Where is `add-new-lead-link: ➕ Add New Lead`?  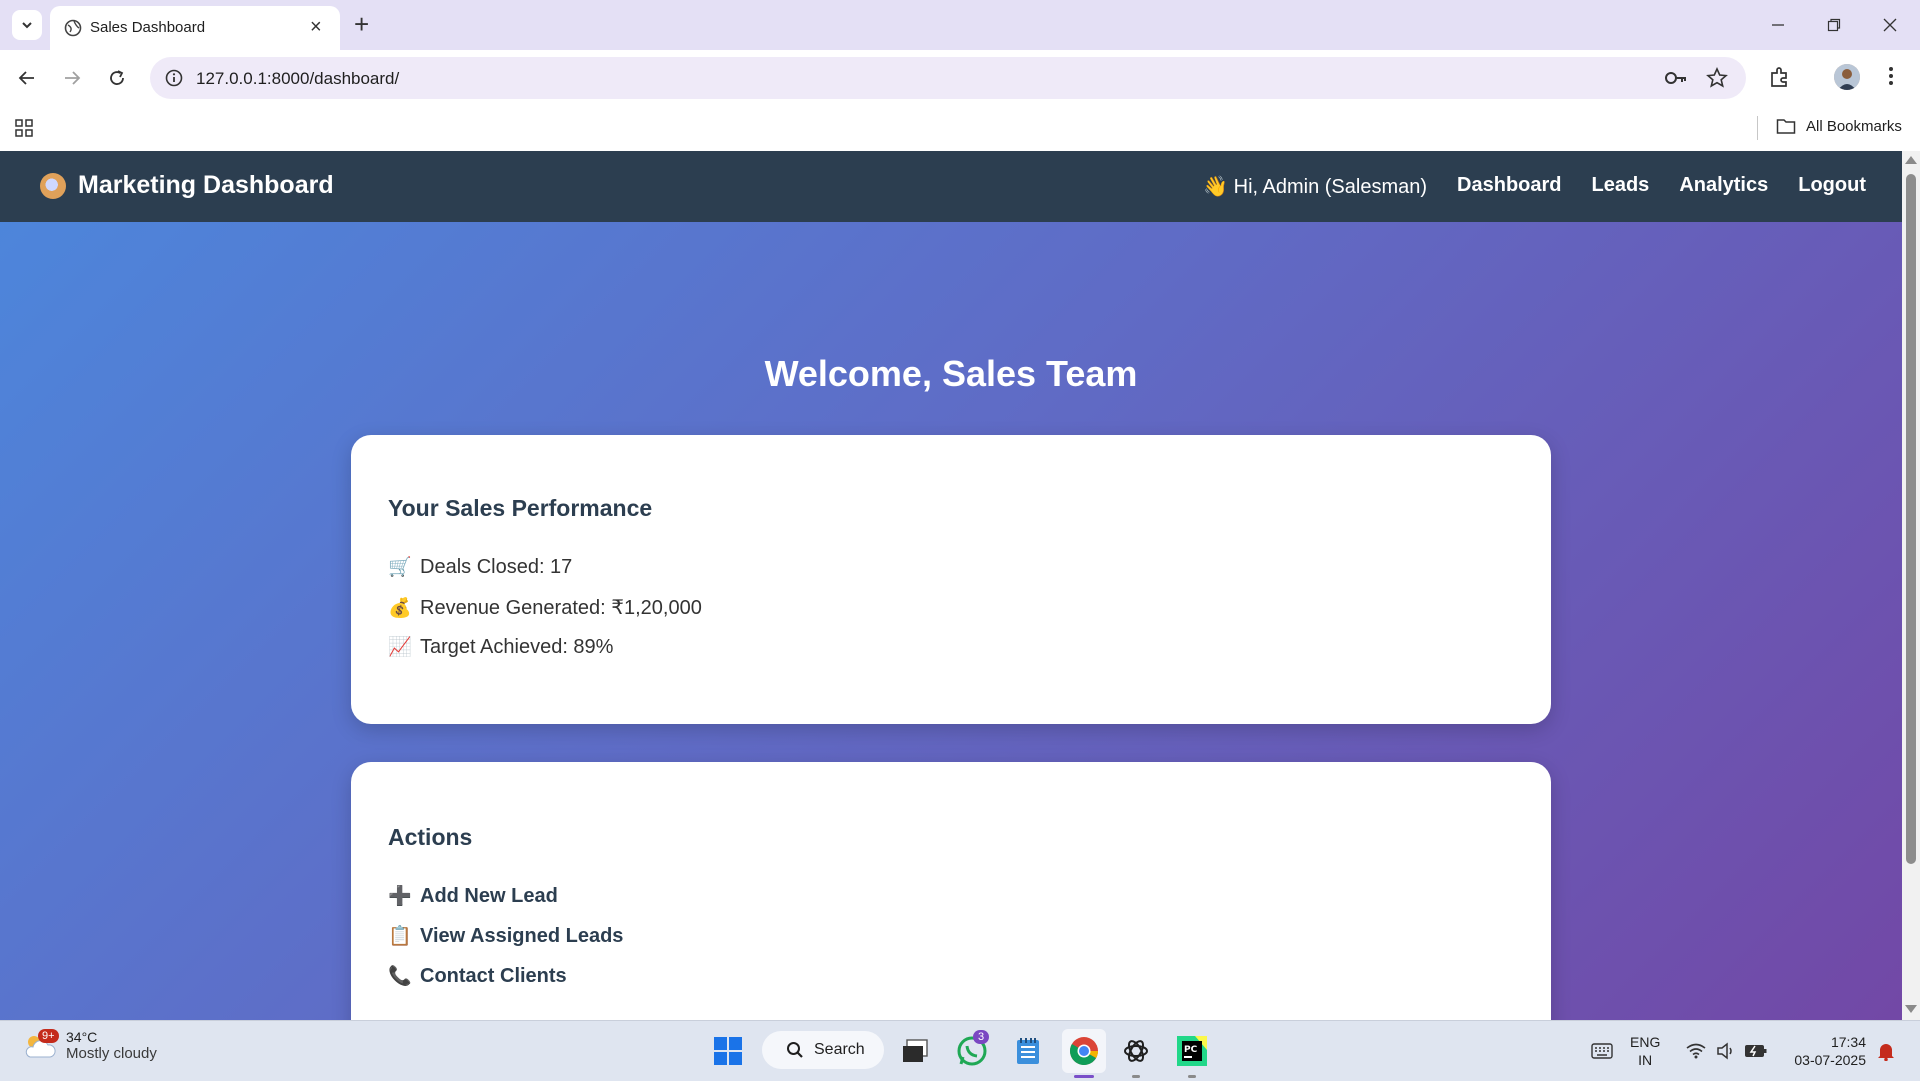 add-new-lead-link: ➕ Add New Lead is located at coordinates (473, 896).